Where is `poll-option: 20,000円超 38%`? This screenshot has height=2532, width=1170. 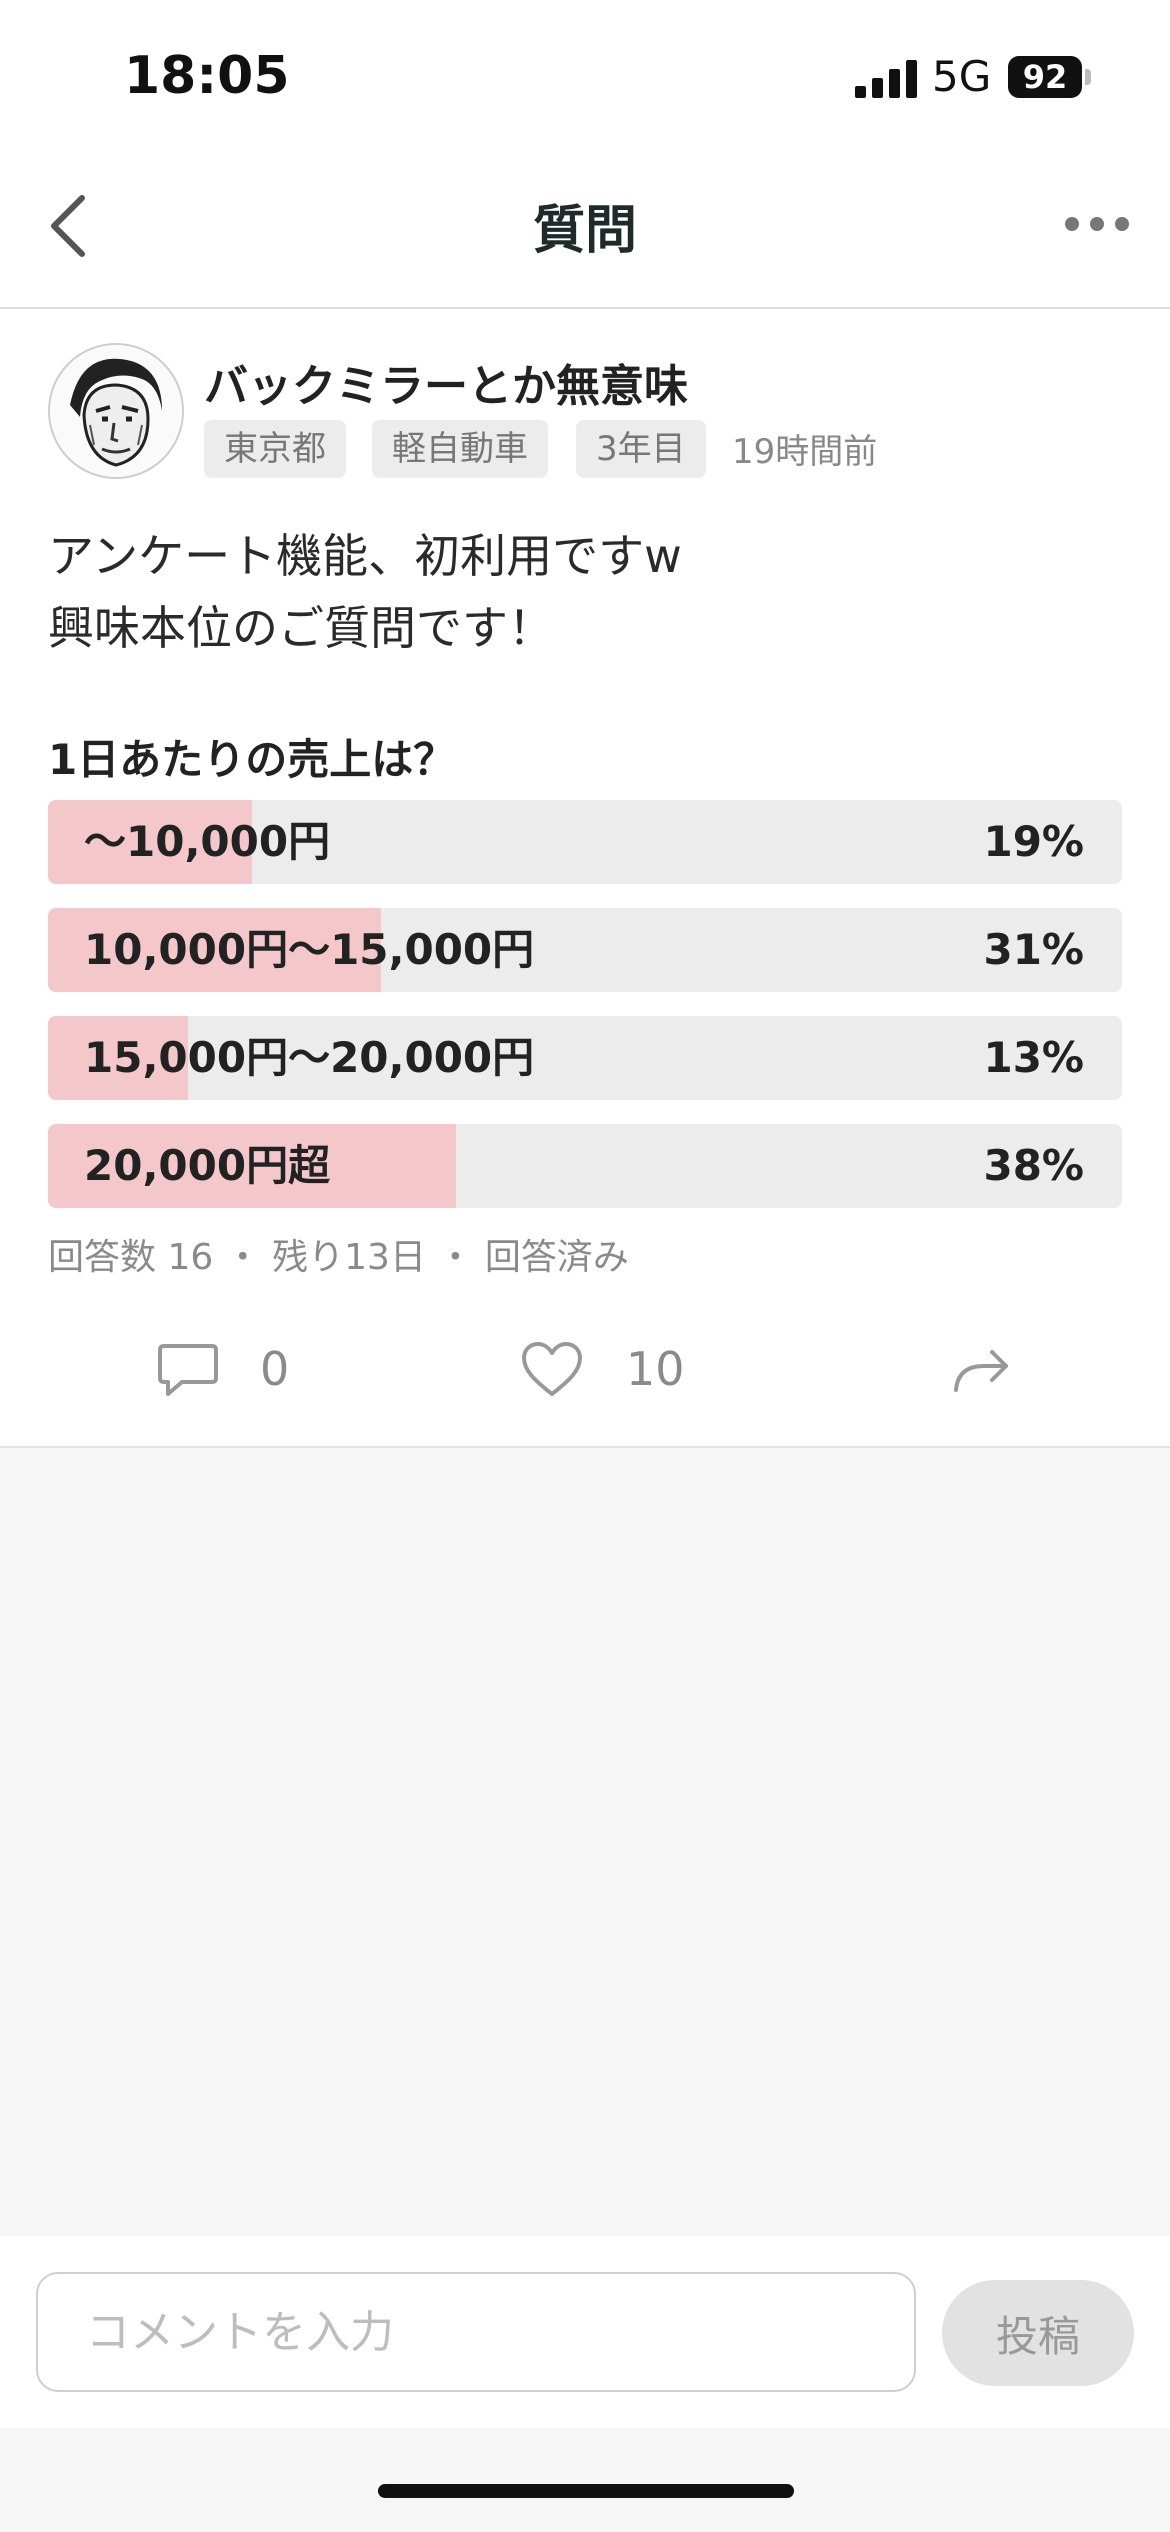
poll-option: 20,000円超 38% is located at coordinates (585, 1166).